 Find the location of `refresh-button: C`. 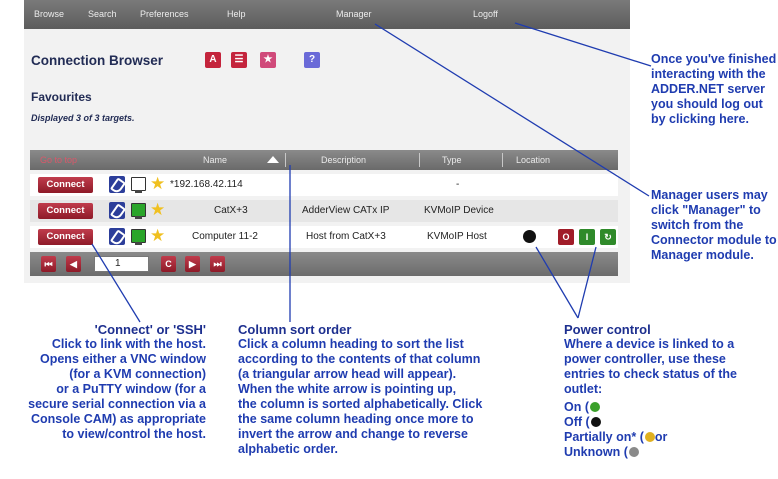

refresh-button: C is located at coordinates (168, 264).